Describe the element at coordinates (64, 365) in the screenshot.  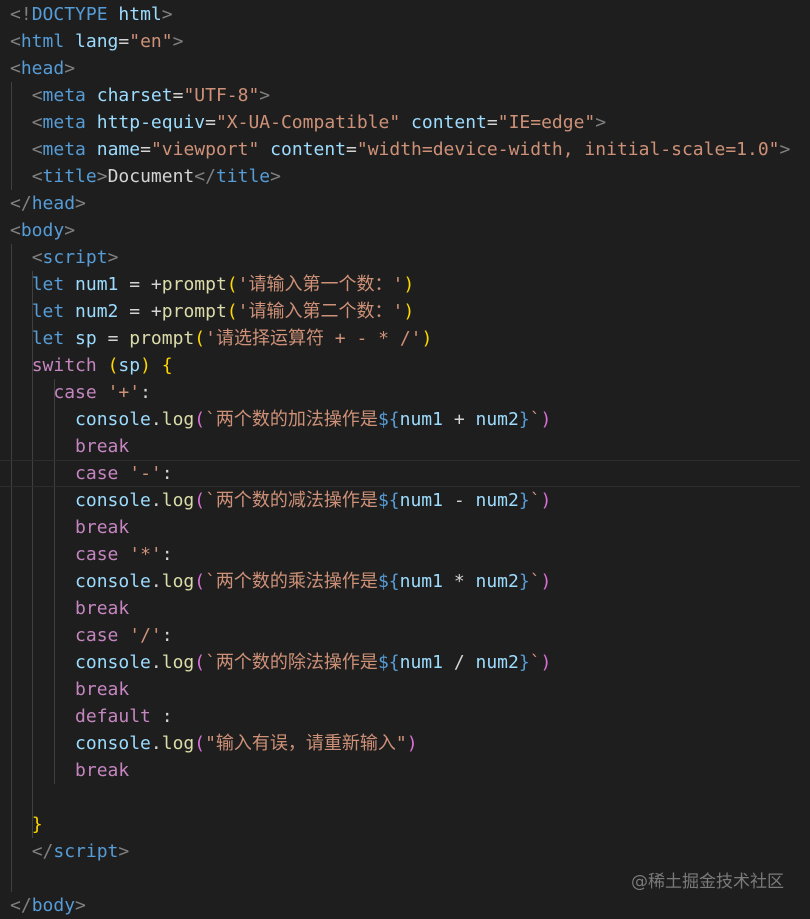
I see `code-token: switch` at that location.